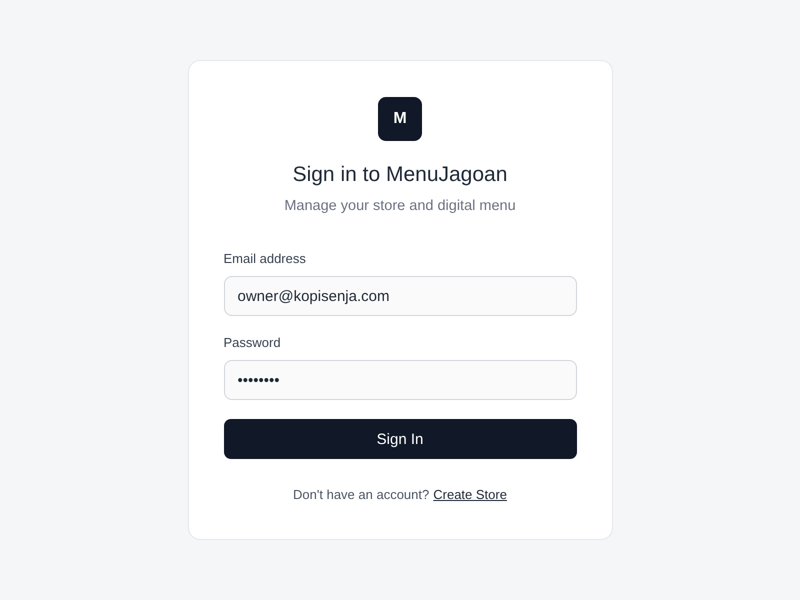  I want to click on create-store-link: Create Store, so click(470, 494).